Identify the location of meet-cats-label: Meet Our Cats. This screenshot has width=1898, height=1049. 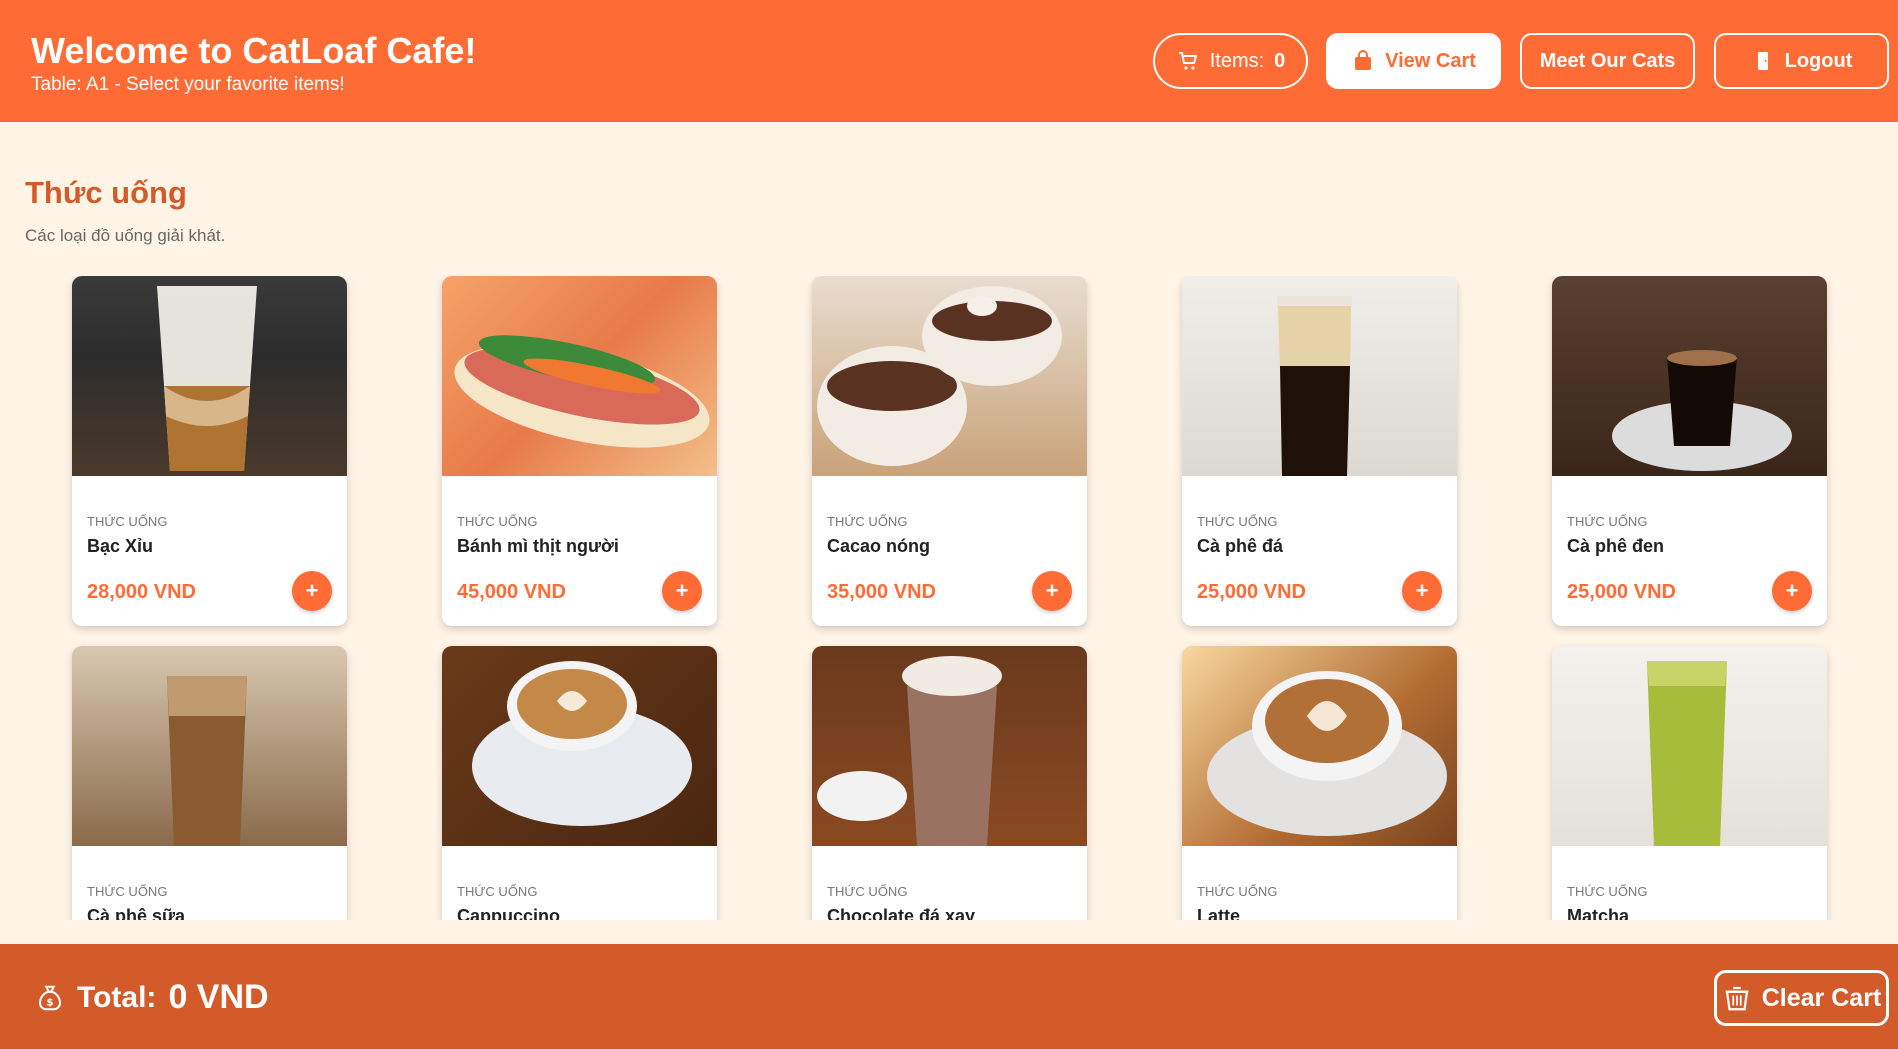
(1607, 60).